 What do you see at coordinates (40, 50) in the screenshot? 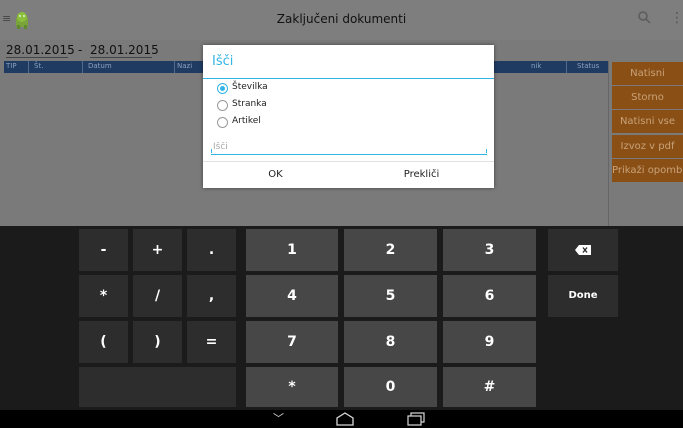
I see `date-from-field: 28.01.2015` at bounding box center [40, 50].